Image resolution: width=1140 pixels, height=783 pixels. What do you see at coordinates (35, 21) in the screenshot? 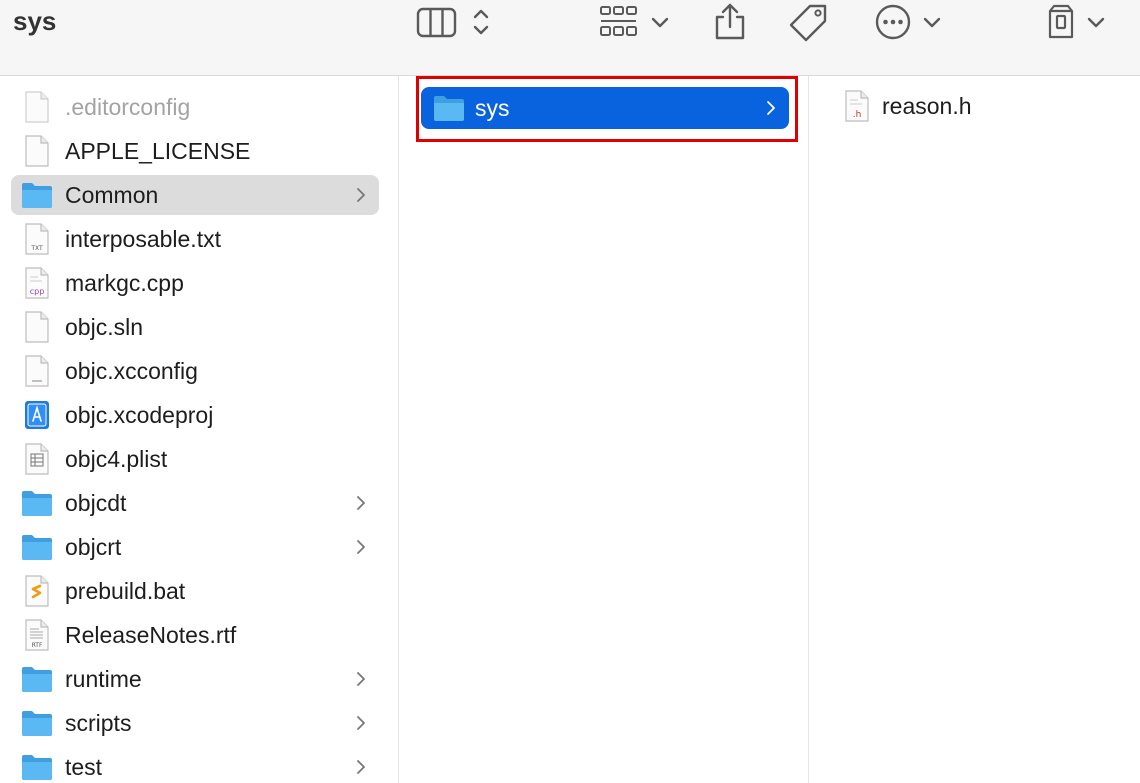
I see `window-title: sys` at bounding box center [35, 21].